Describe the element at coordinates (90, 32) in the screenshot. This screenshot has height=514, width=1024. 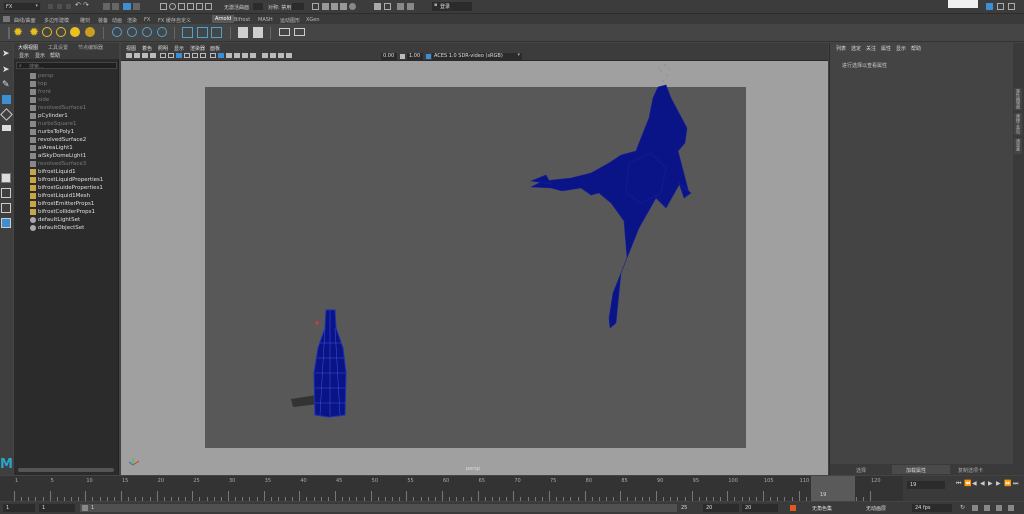
I see `photometric-light-icon` at that location.